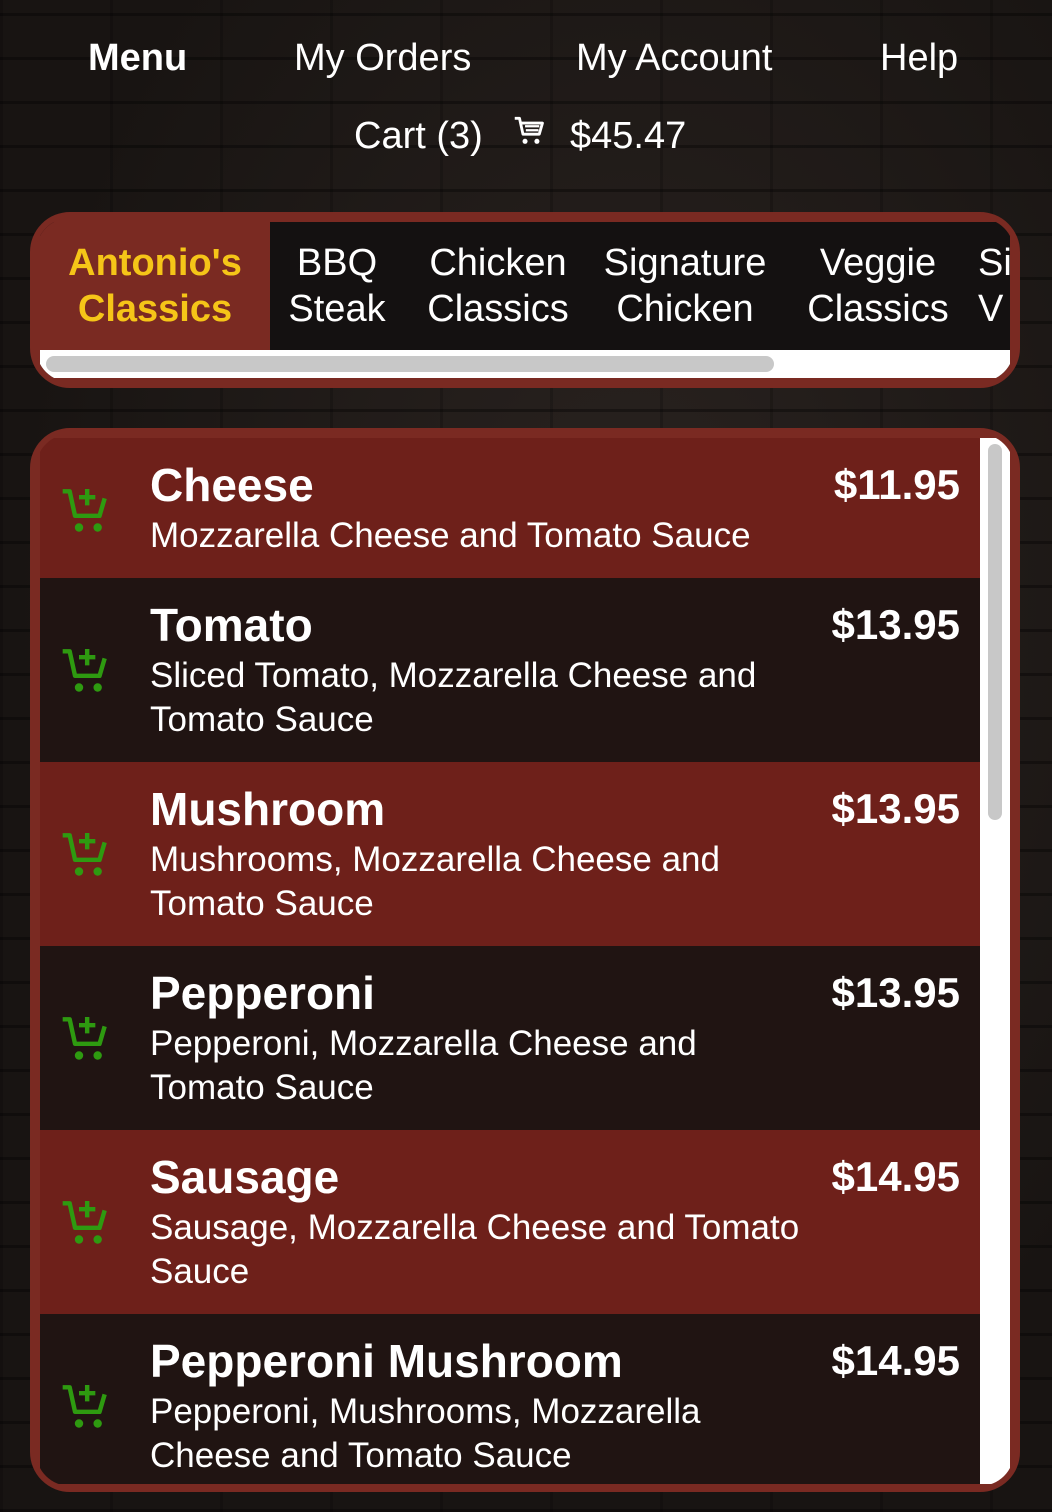  Describe the element at coordinates (878, 263) in the screenshot. I see `tab-label-line1: Veggie` at that location.